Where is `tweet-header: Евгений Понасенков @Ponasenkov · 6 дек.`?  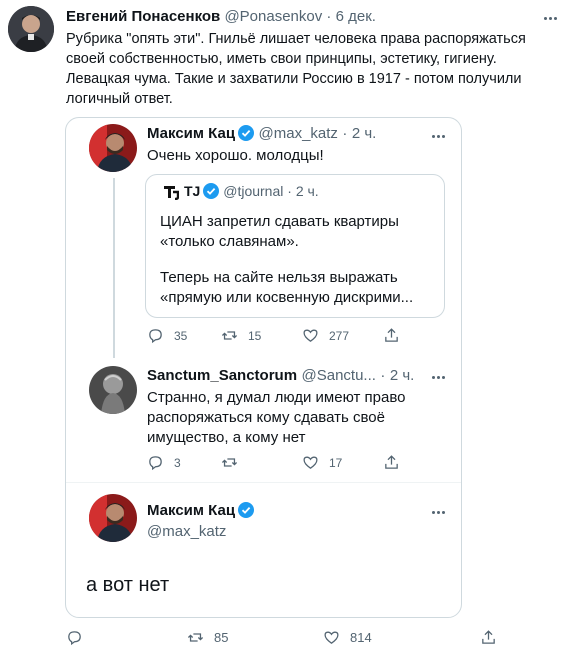 tweet-header: Евгений Понасенков @Ponasenkov · 6 дек. is located at coordinates (221, 16).